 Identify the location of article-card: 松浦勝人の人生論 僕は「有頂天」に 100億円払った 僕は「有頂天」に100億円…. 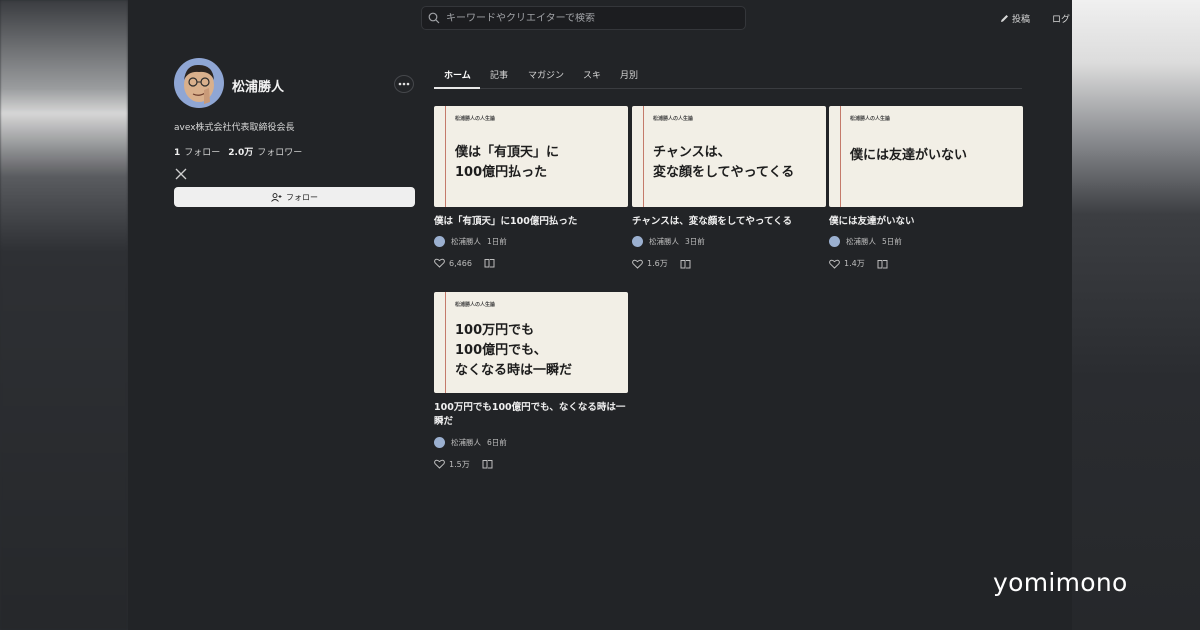
(531, 187).